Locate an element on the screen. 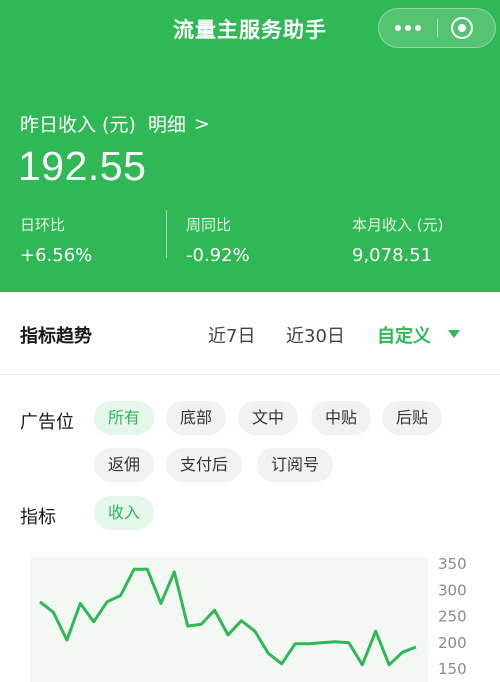 The height and width of the screenshot is (682, 500). trend-bar: 指标趋势 近7日 近30日 自定义 is located at coordinates (250, 333).